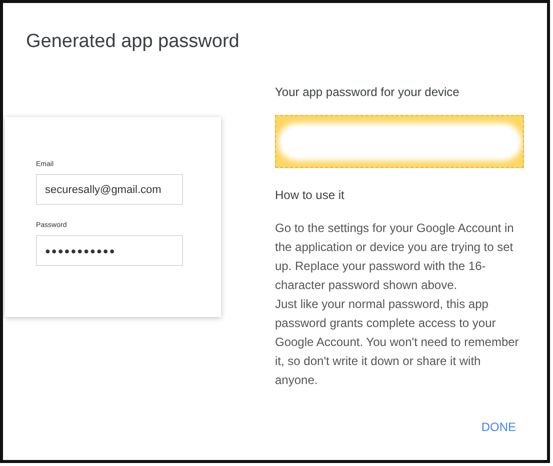  I want to click on instruction-paragraph: Just like your normal password, this app password grants complete access to your Google Account. You won't need to remember it, so don't write it down or share it with anyone., so click(397, 342).